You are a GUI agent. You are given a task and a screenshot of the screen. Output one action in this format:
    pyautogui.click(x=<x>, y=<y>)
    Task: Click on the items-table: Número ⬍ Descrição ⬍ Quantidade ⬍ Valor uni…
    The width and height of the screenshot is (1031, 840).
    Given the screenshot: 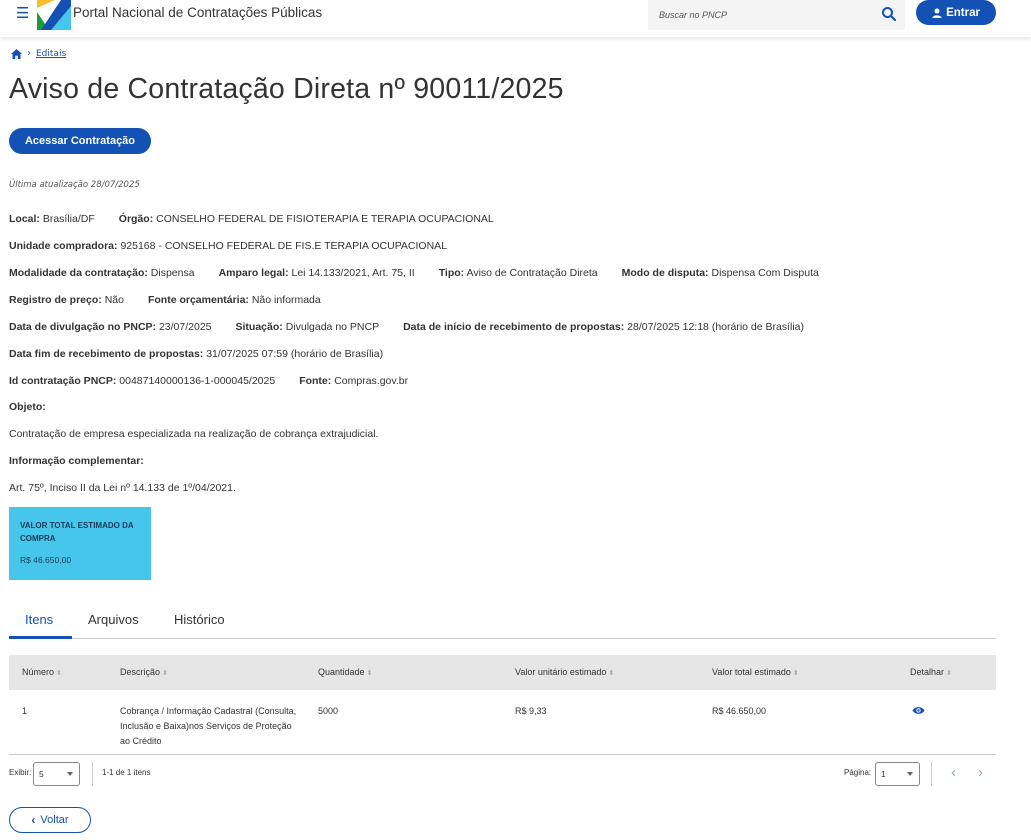 What is the action you would take?
    pyautogui.click(x=502, y=705)
    